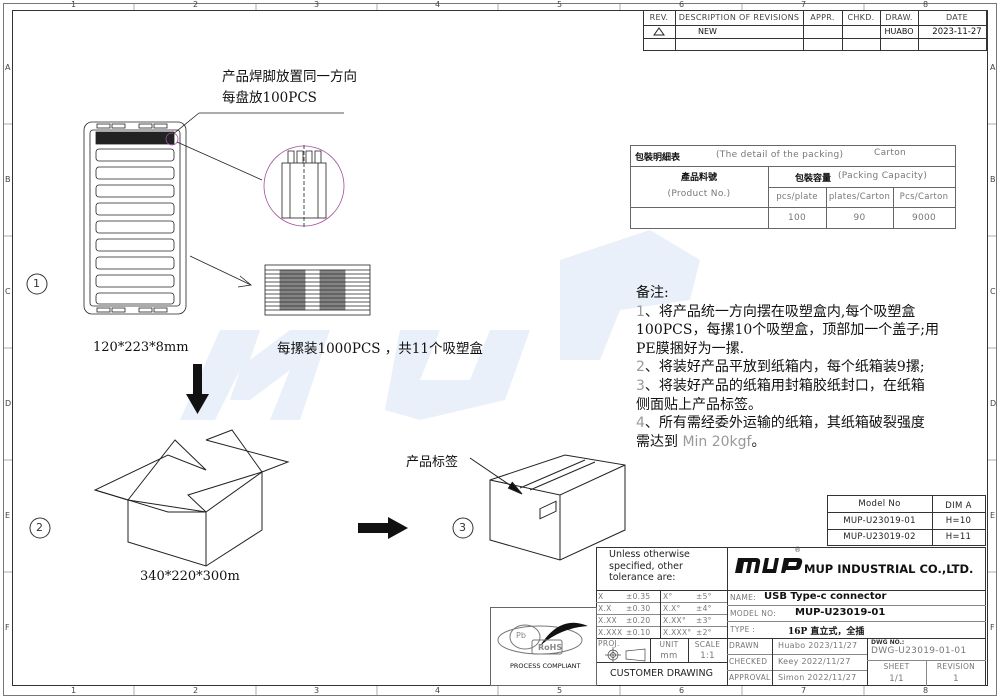  What do you see at coordinates (659, 17) in the screenshot?
I see `header-rev: REV.` at bounding box center [659, 17].